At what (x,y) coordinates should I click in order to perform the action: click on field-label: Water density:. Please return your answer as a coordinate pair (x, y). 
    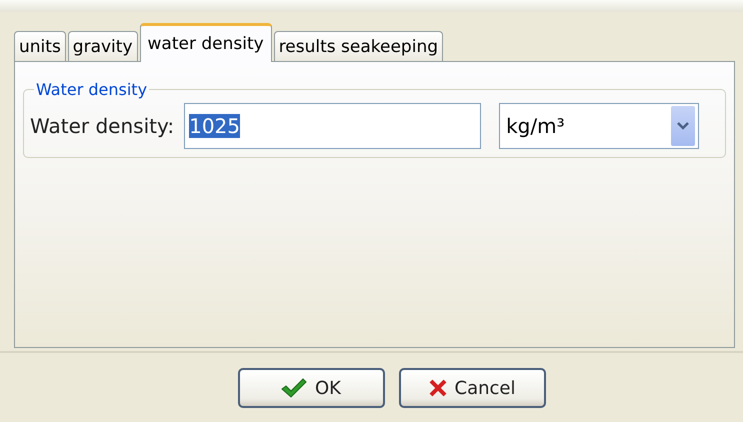
    Looking at the image, I should click on (102, 126).